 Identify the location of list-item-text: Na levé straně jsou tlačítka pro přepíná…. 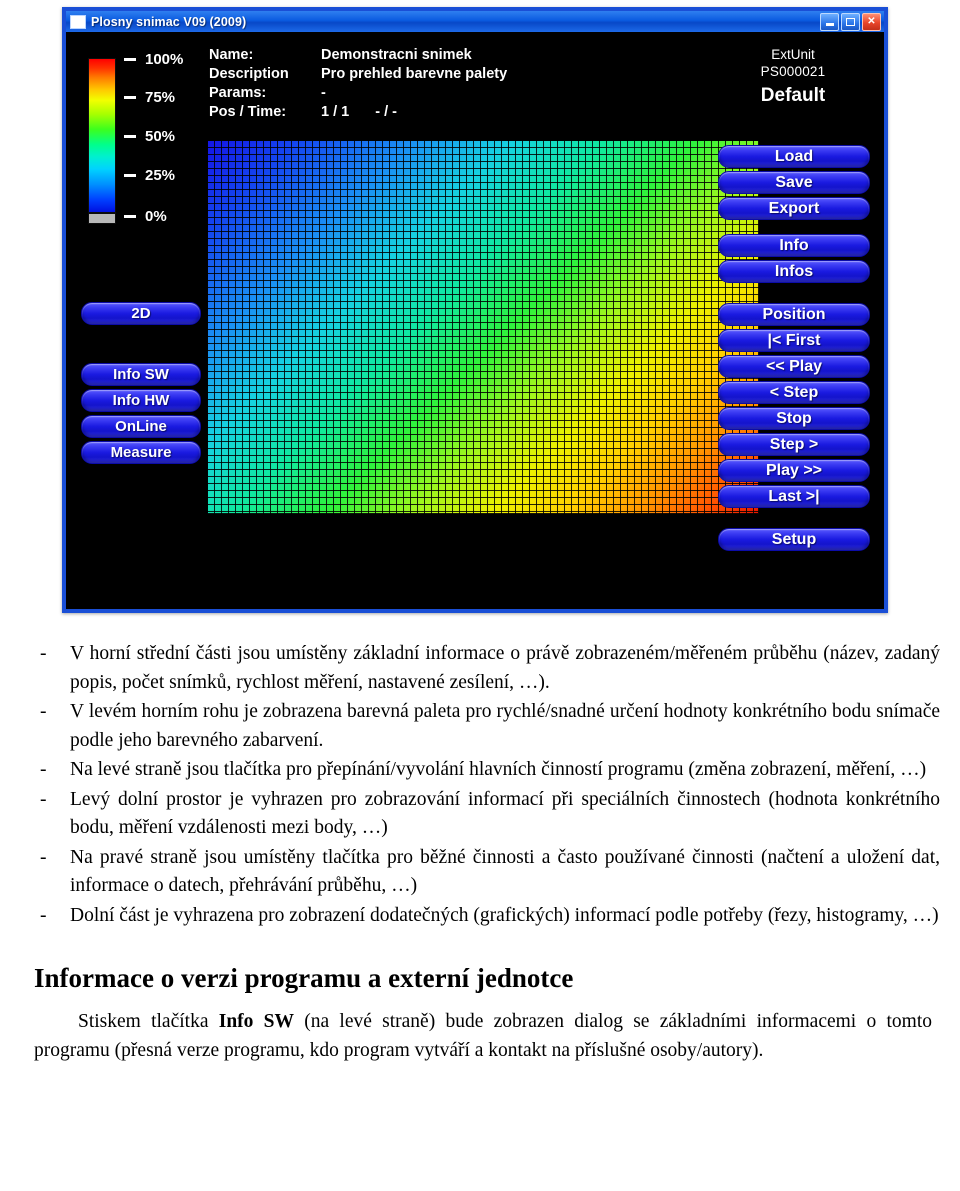
(498, 769).